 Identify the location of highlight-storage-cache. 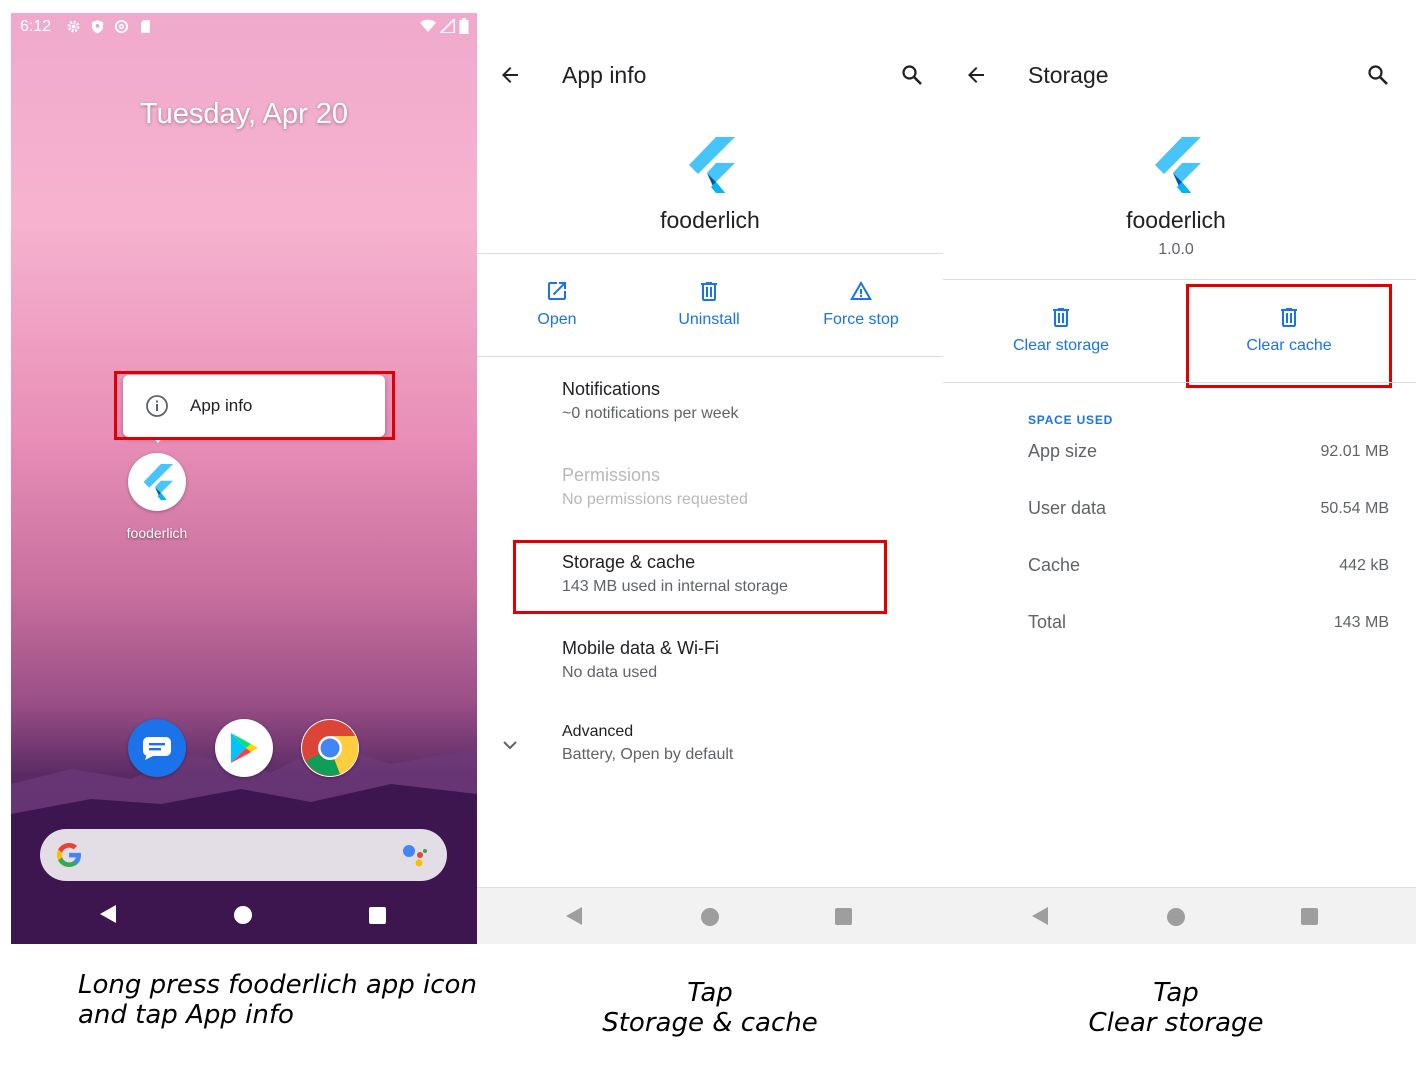
(700, 577).